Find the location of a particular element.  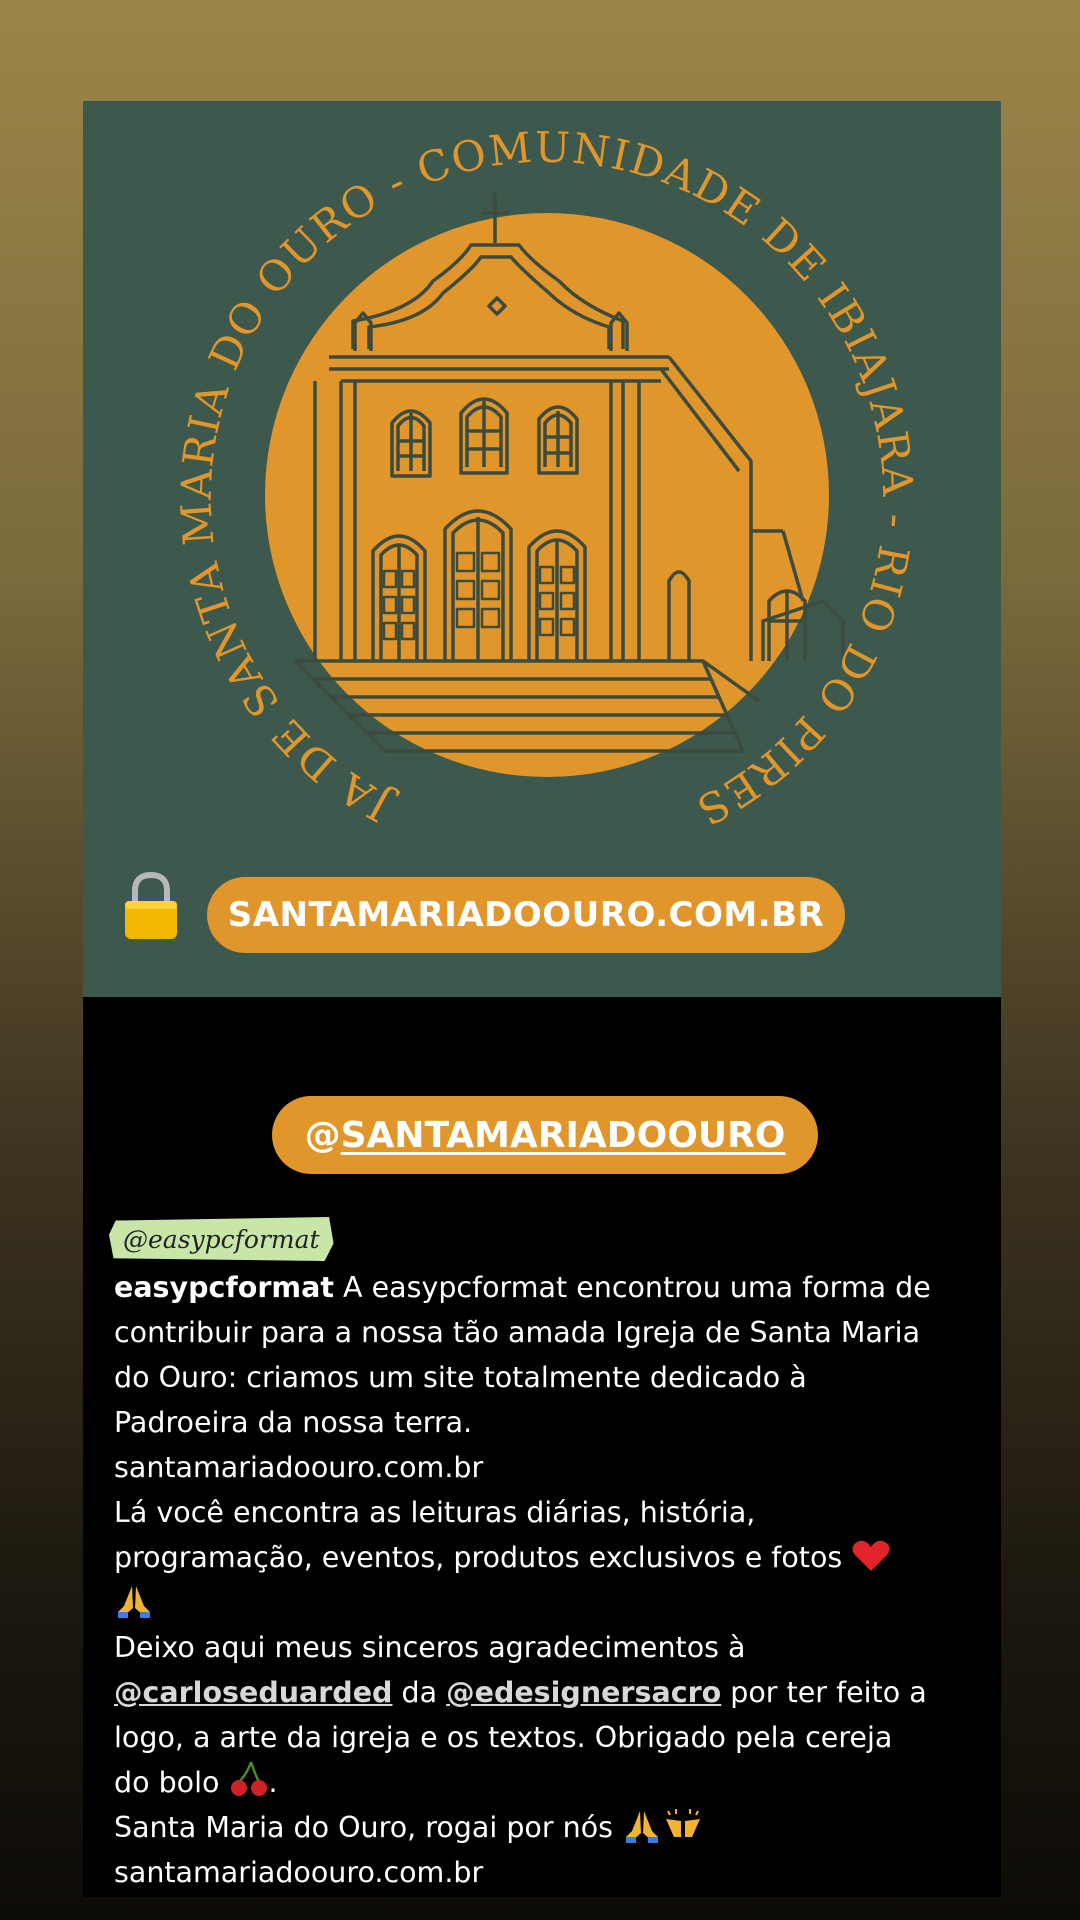

mention-sticker: @easypcformat is located at coordinates (221, 1239).